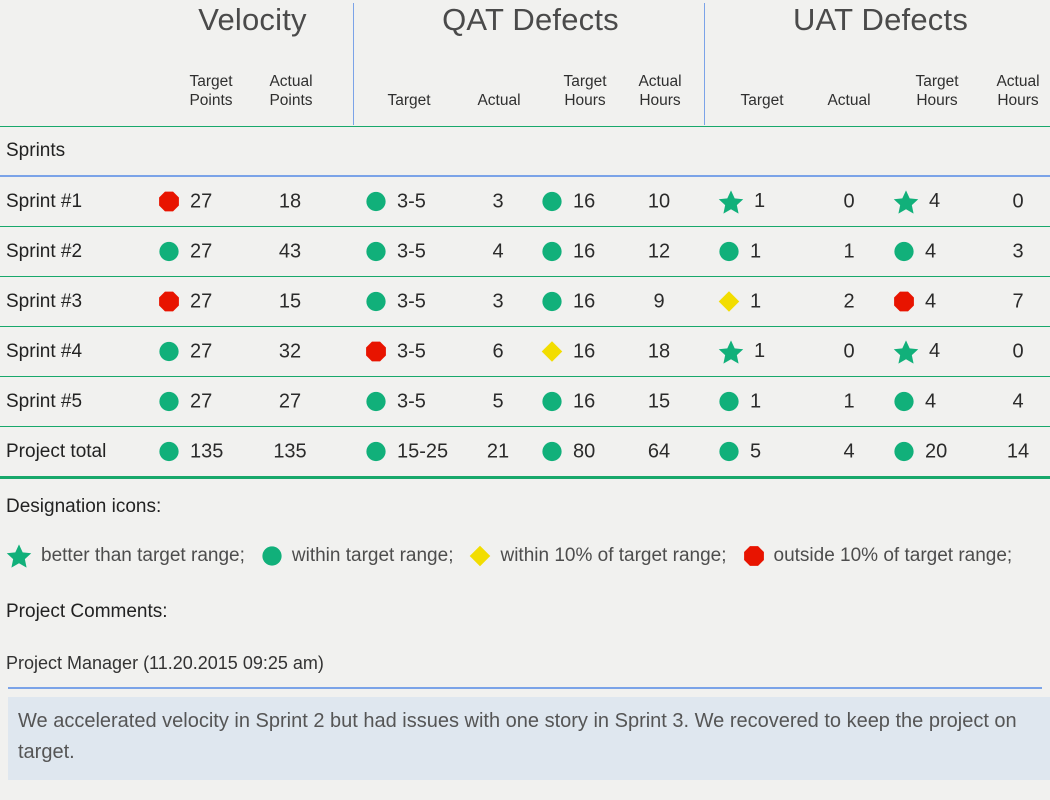 This screenshot has height=800, width=1050. What do you see at coordinates (290, 351) in the screenshot?
I see `metric-value: 32` at bounding box center [290, 351].